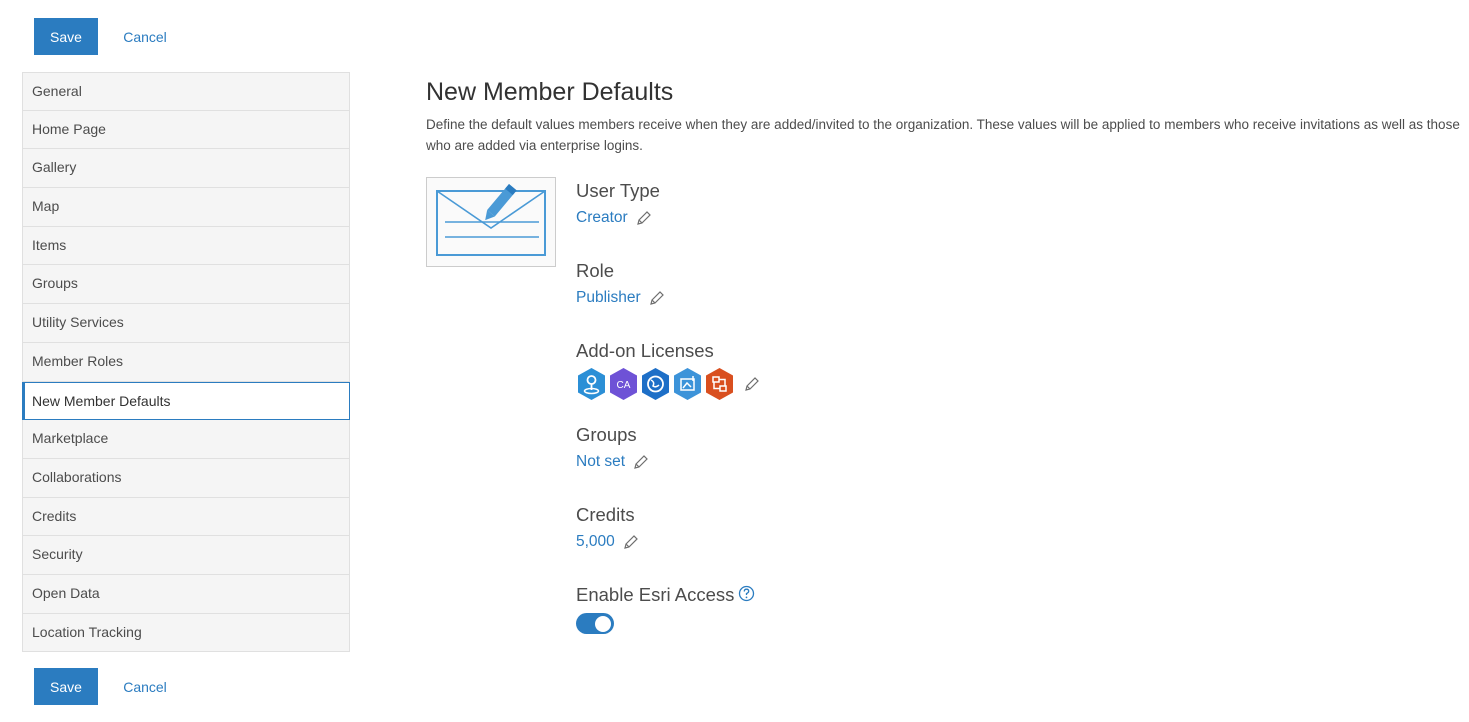 Image resolution: width=1469 pixels, height=722 pixels. What do you see at coordinates (620, 283) in the screenshot?
I see `role-field: Role Publisher` at bounding box center [620, 283].